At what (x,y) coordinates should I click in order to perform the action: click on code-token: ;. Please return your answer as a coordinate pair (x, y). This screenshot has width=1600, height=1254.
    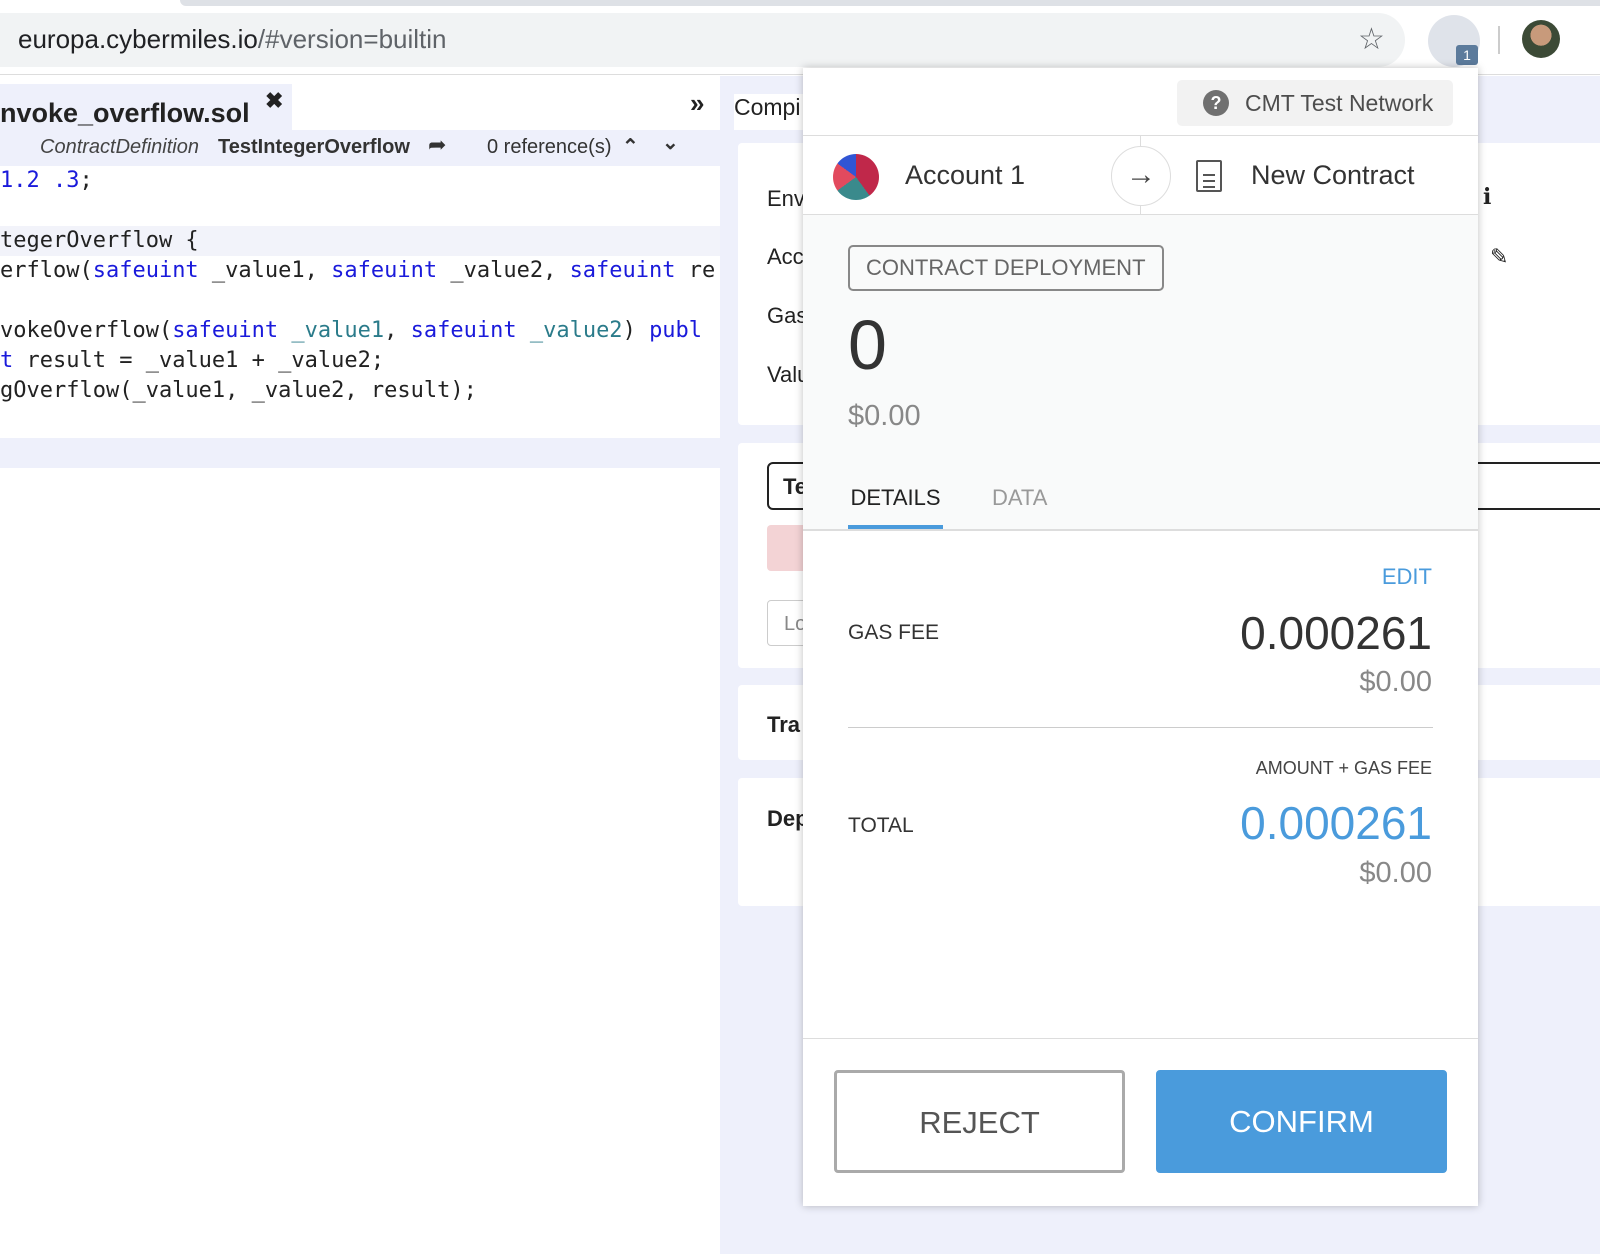
    Looking at the image, I should click on (92, 180).